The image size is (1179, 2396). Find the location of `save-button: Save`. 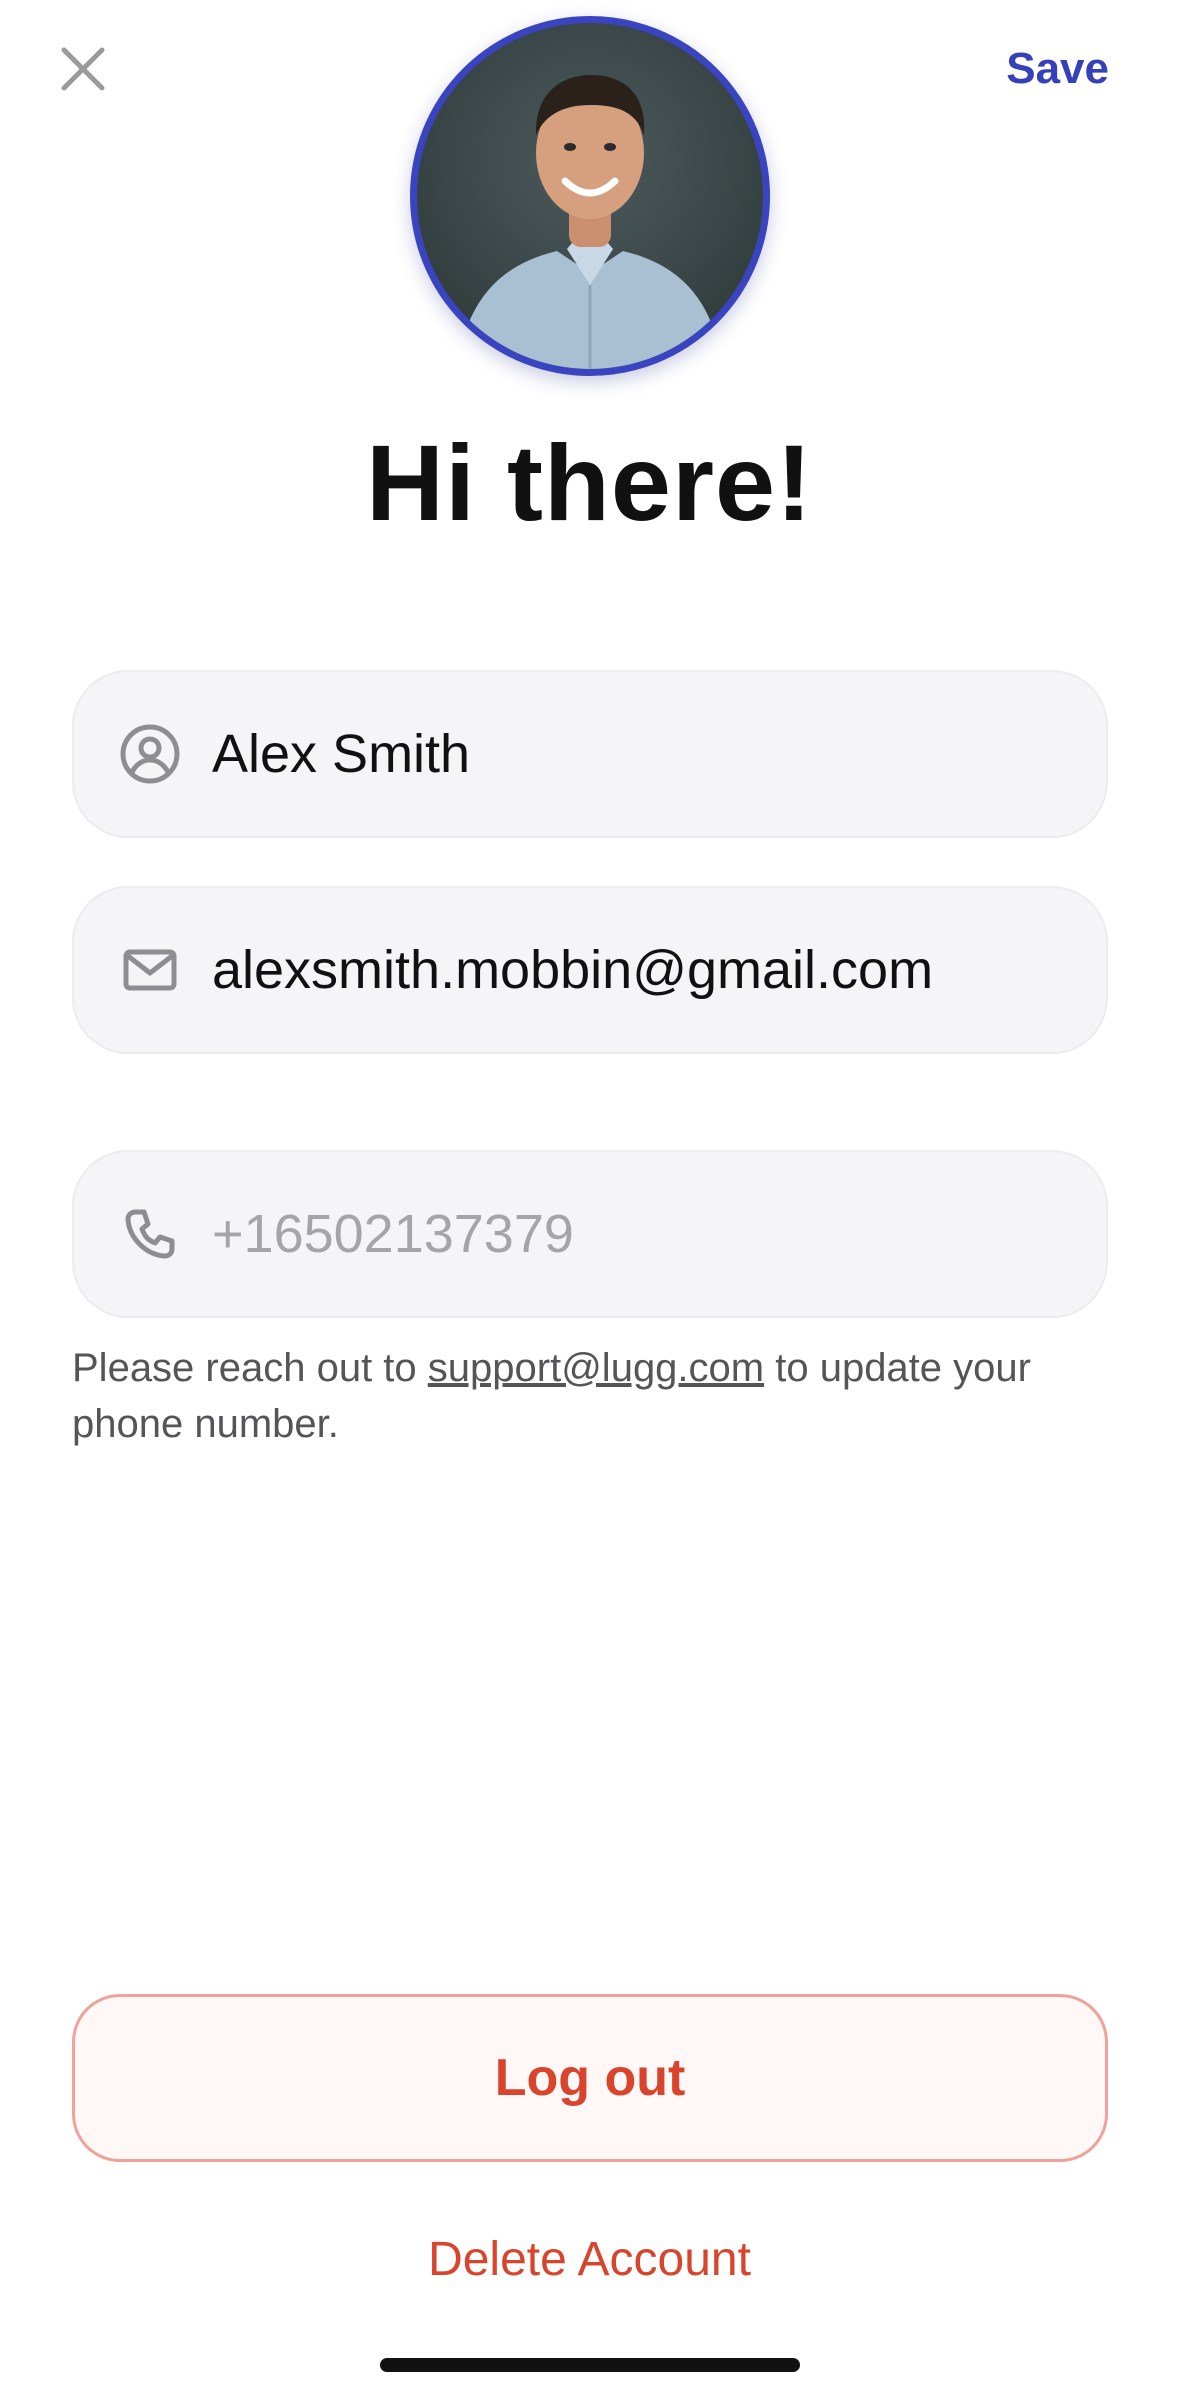

save-button: Save is located at coordinates (1057, 69).